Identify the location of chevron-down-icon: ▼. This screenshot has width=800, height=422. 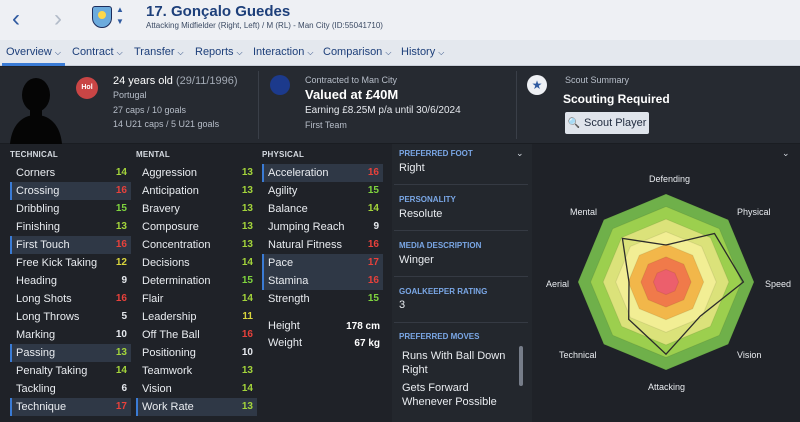
(120, 22).